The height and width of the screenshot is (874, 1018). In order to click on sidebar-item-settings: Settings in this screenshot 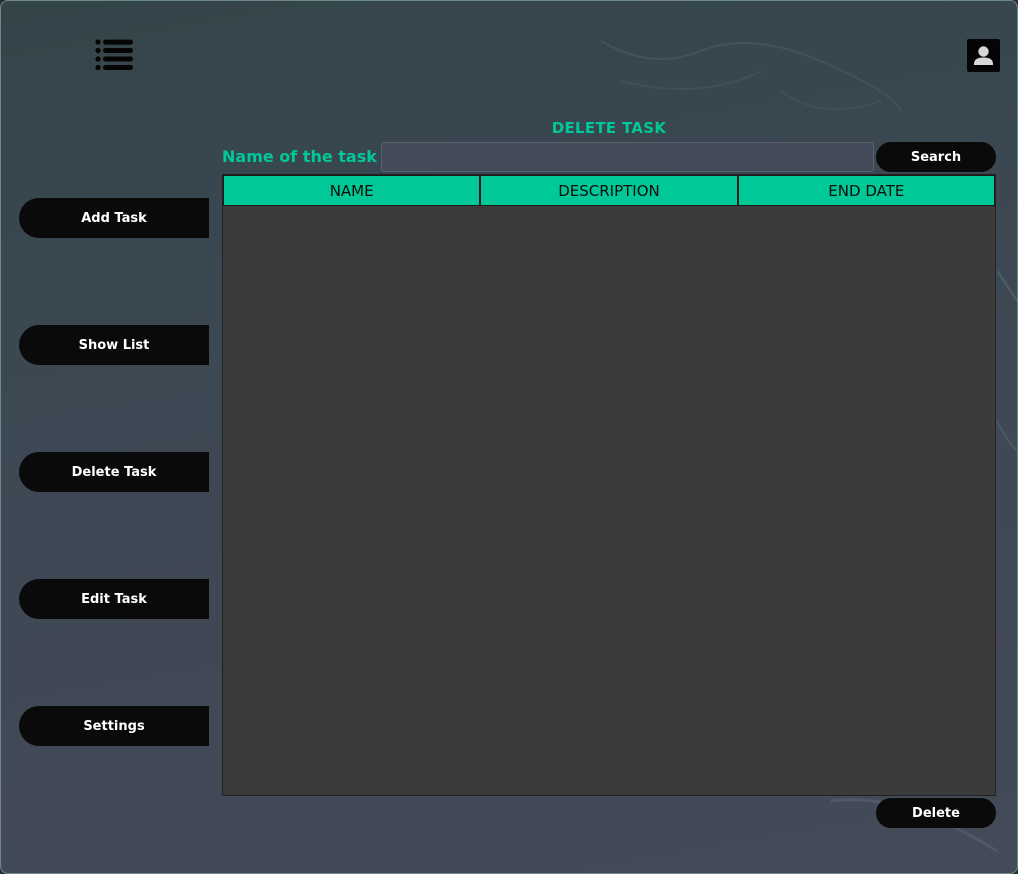, I will do `click(114, 726)`.